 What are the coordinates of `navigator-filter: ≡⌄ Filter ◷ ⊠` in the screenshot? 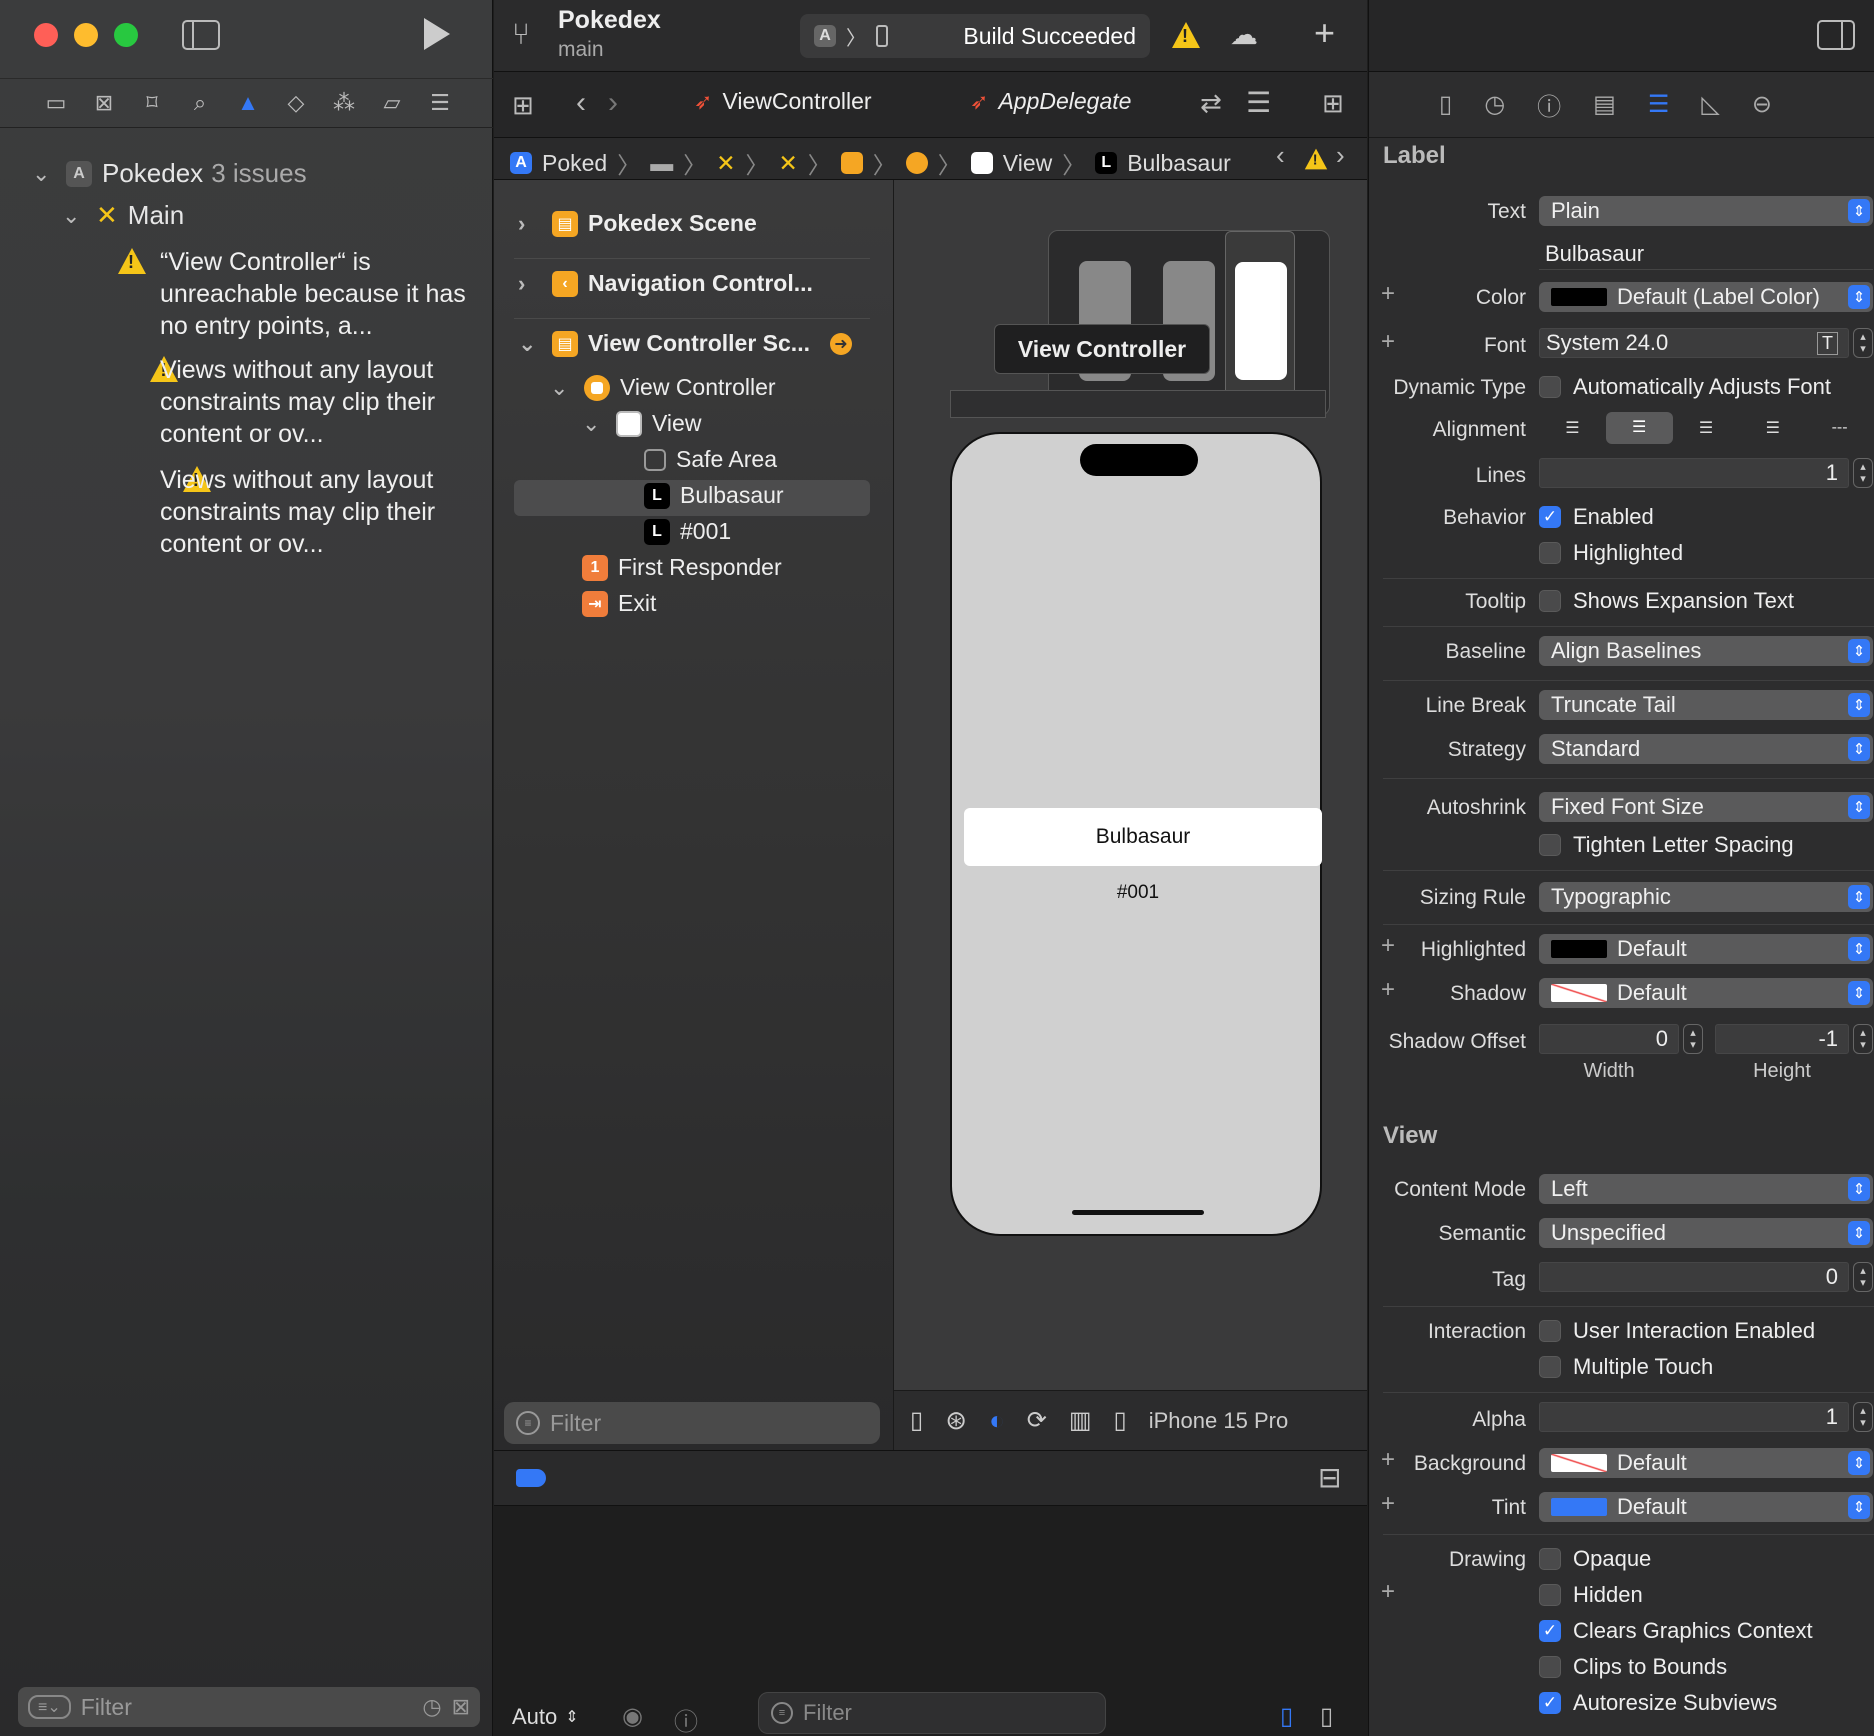 It's located at (249, 1707).